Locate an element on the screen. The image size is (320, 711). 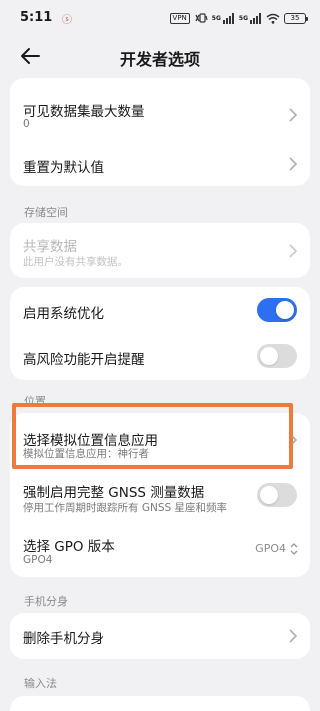
page-title: 开发者选项 is located at coordinates (159, 59).